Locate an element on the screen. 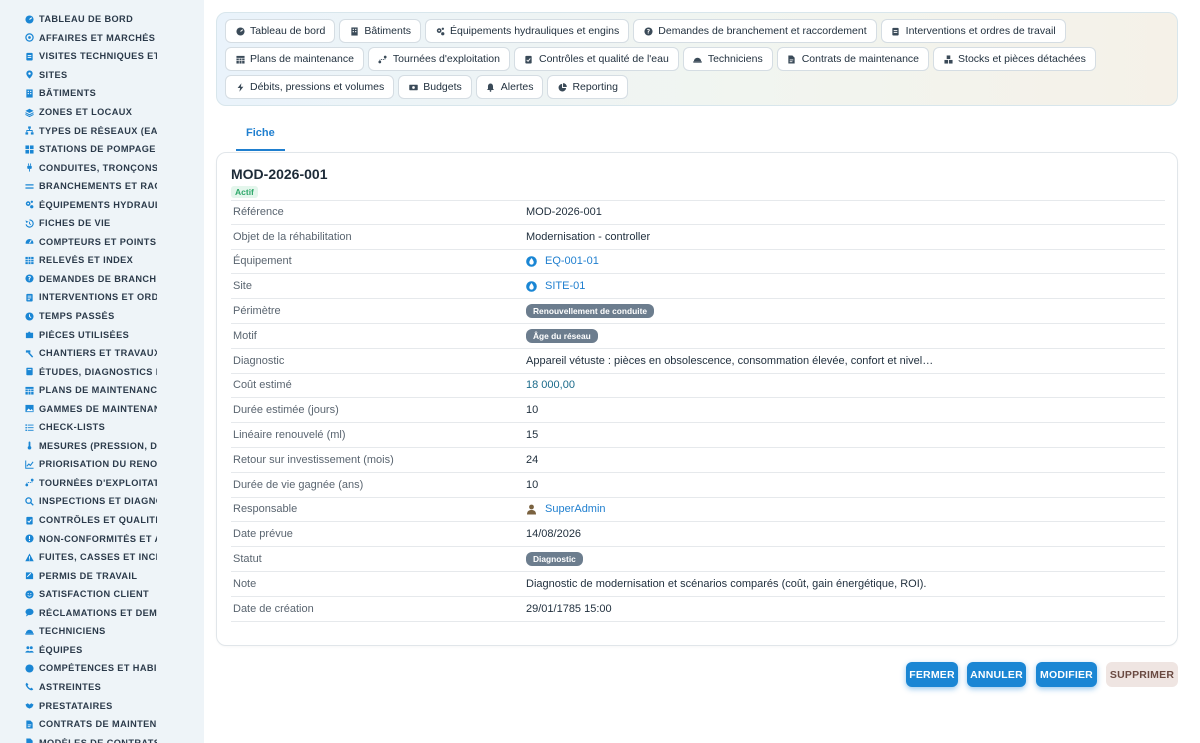  sidebar-item: BRANCHEMENTS ET RAC is located at coordinates (102, 186).